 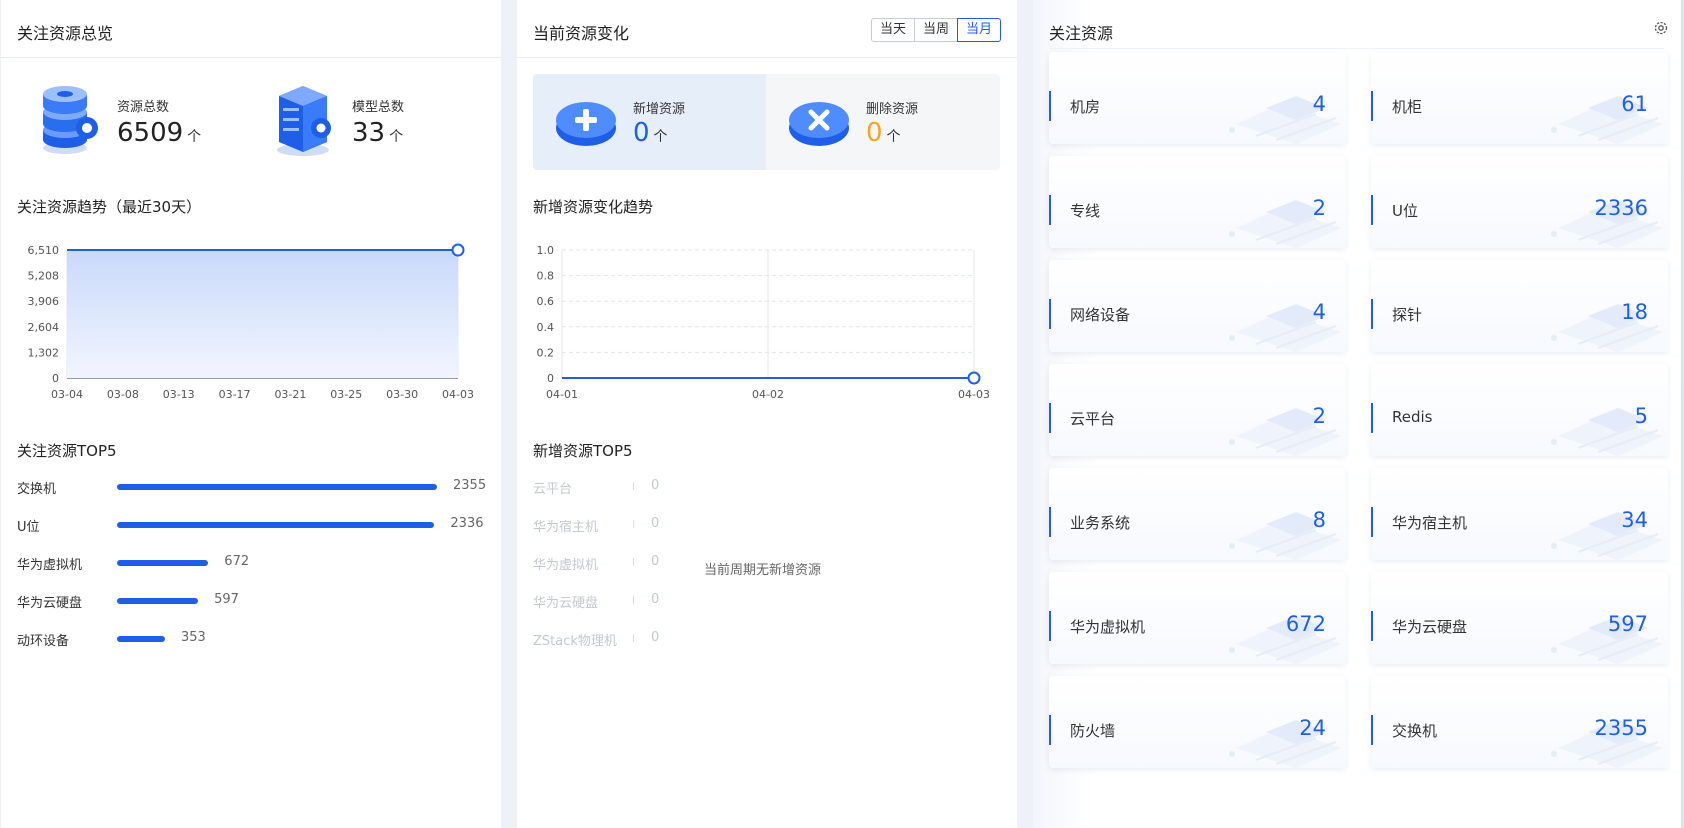 What do you see at coordinates (44, 301) in the screenshot?
I see `y-tick-label: 3,906` at bounding box center [44, 301].